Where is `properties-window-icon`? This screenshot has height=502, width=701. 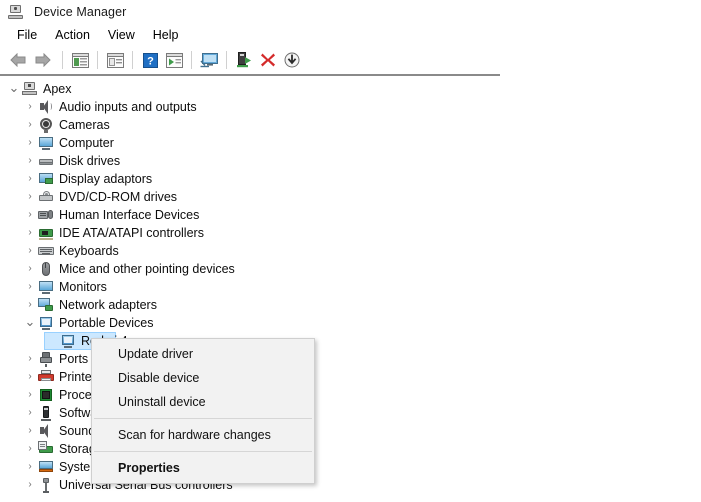 properties-window-icon is located at coordinates (115, 60).